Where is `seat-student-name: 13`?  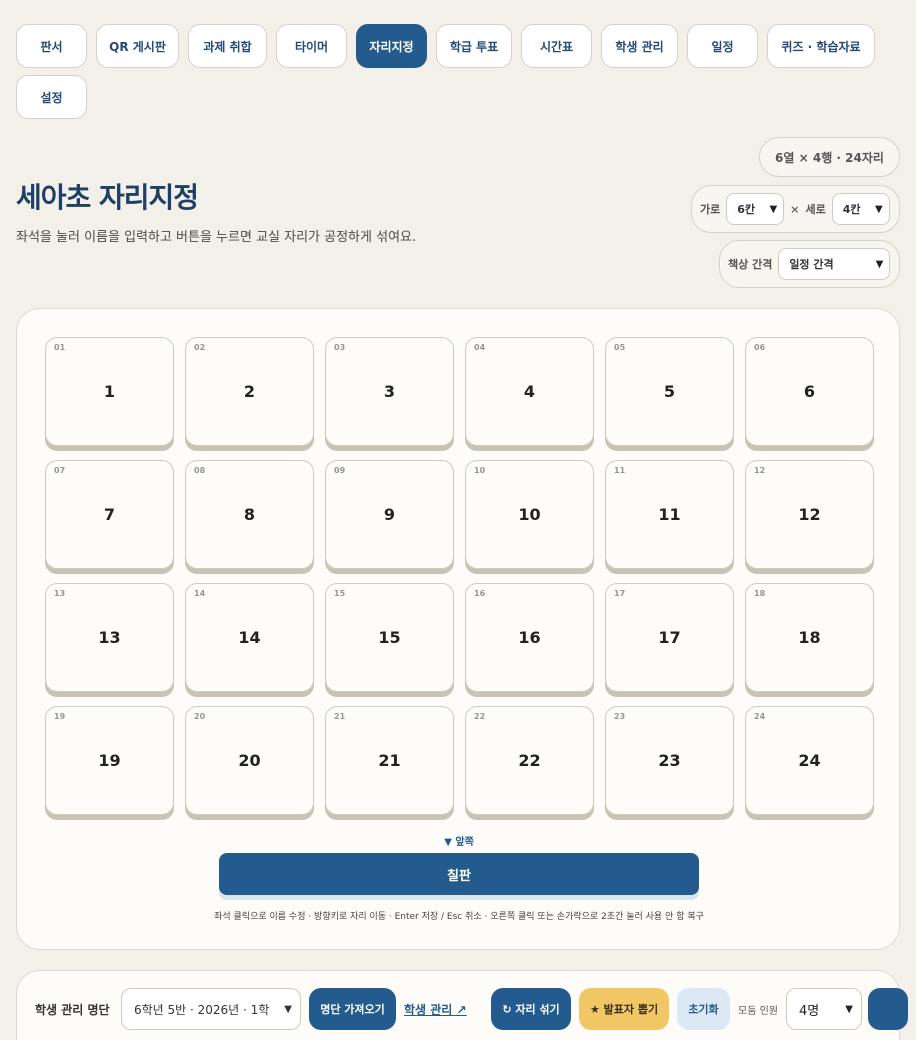
seat-student-name: 13 is located at coordinates (109, 637).